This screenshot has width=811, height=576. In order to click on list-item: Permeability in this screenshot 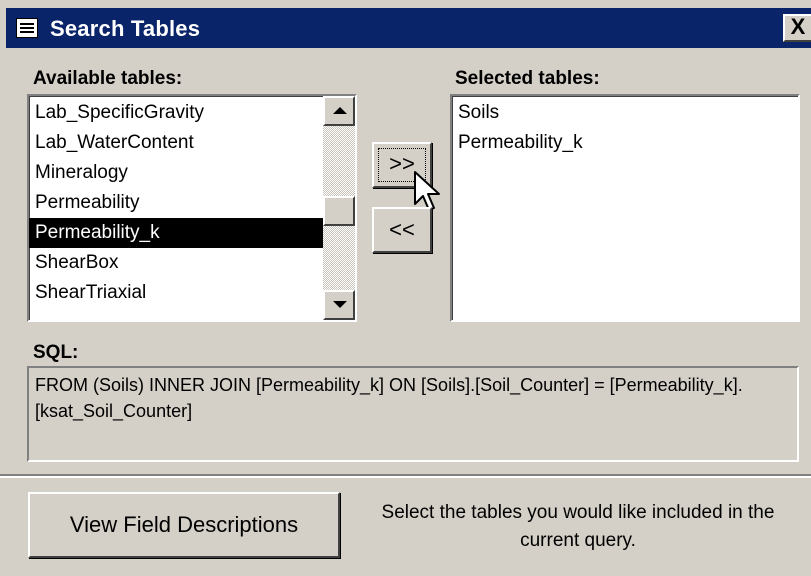, I will do `click(176, 203)`.